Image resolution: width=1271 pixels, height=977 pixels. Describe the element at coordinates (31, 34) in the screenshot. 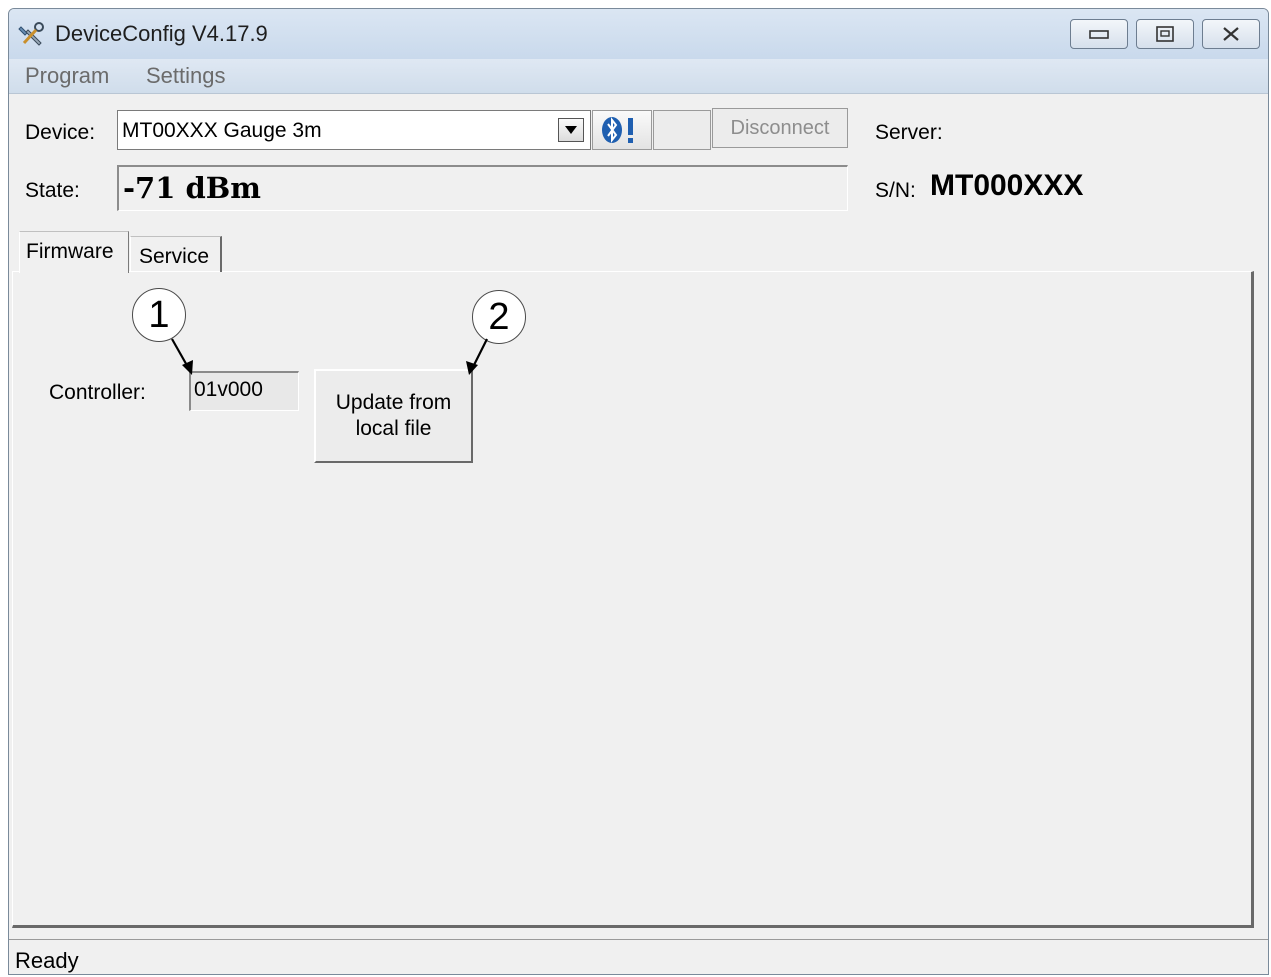

I see `wrench-screwdriver-icon` at that location.